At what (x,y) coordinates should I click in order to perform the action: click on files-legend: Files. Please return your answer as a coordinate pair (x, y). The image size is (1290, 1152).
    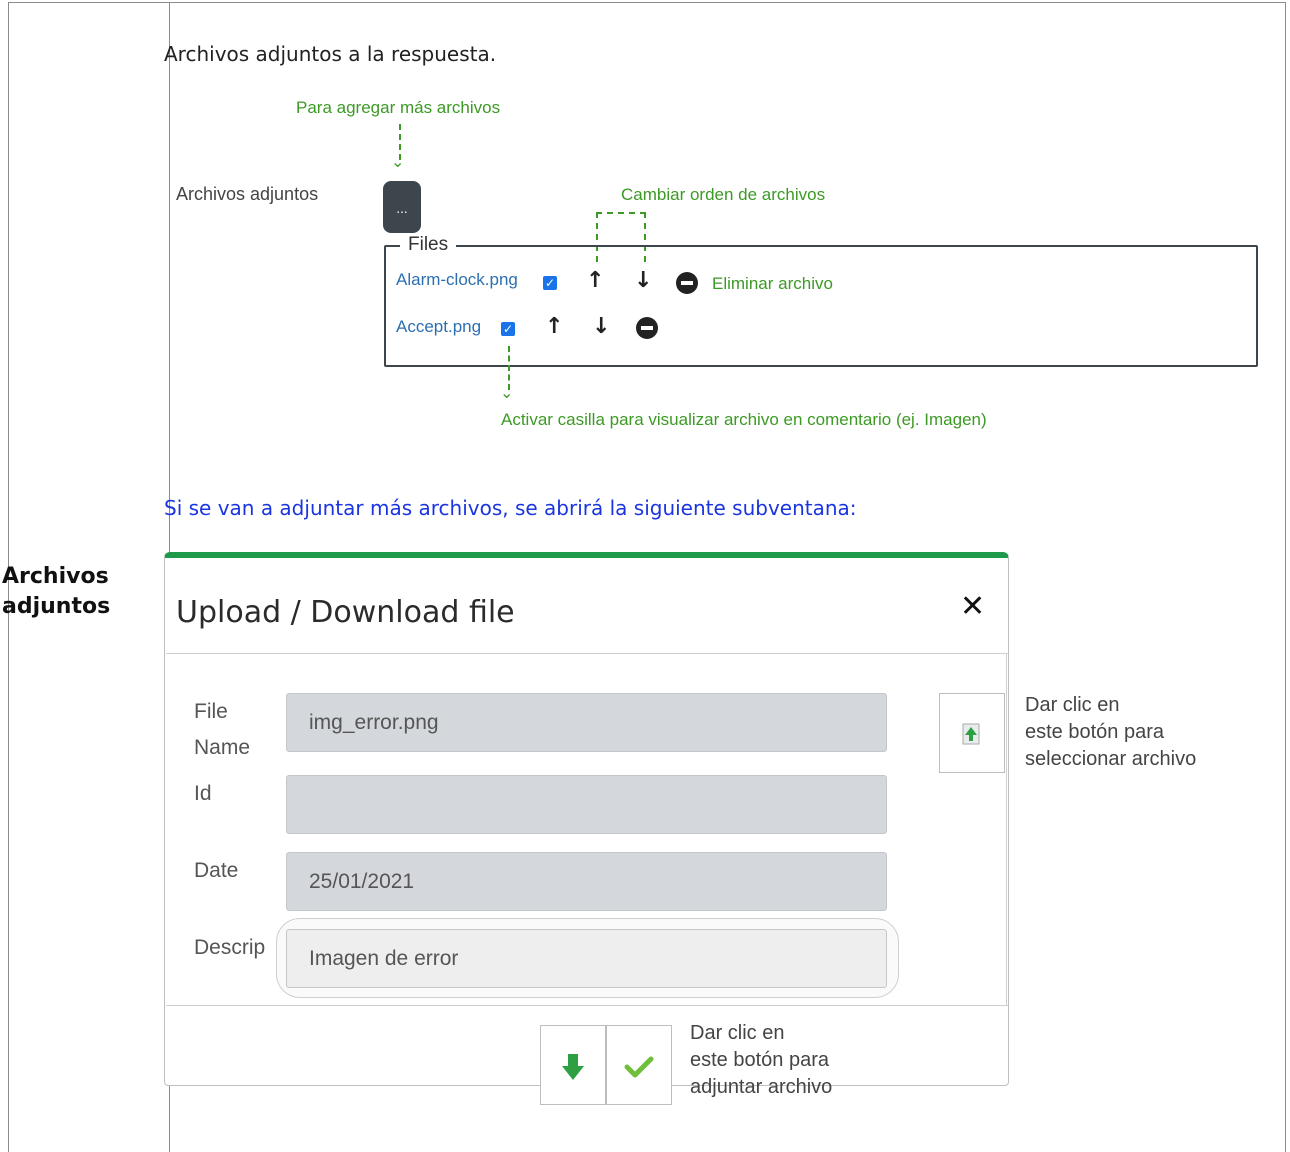
    Looking at the image, I should click on (428, 245).